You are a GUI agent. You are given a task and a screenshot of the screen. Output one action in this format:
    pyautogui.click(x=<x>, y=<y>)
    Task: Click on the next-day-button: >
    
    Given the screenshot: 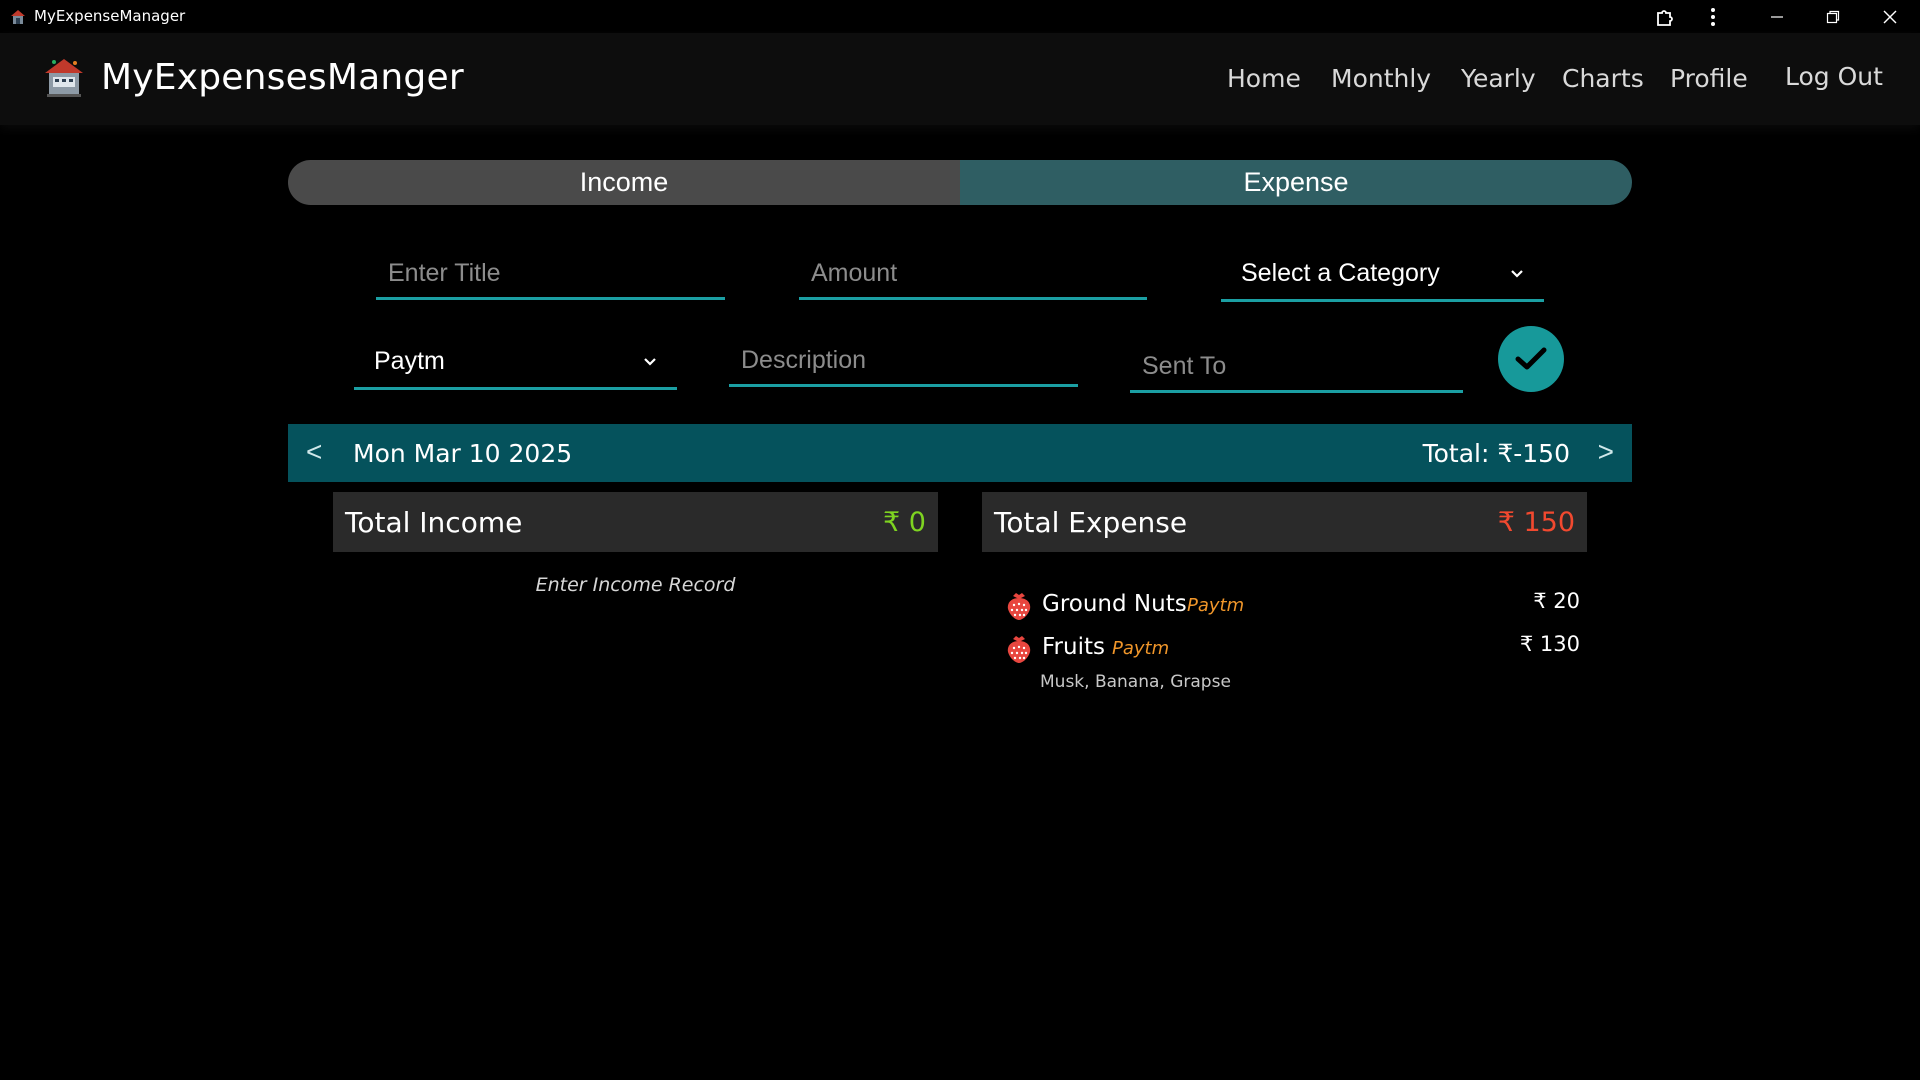 What is the action you would take?
    pyautogui.click(x=1606, y=452)
    